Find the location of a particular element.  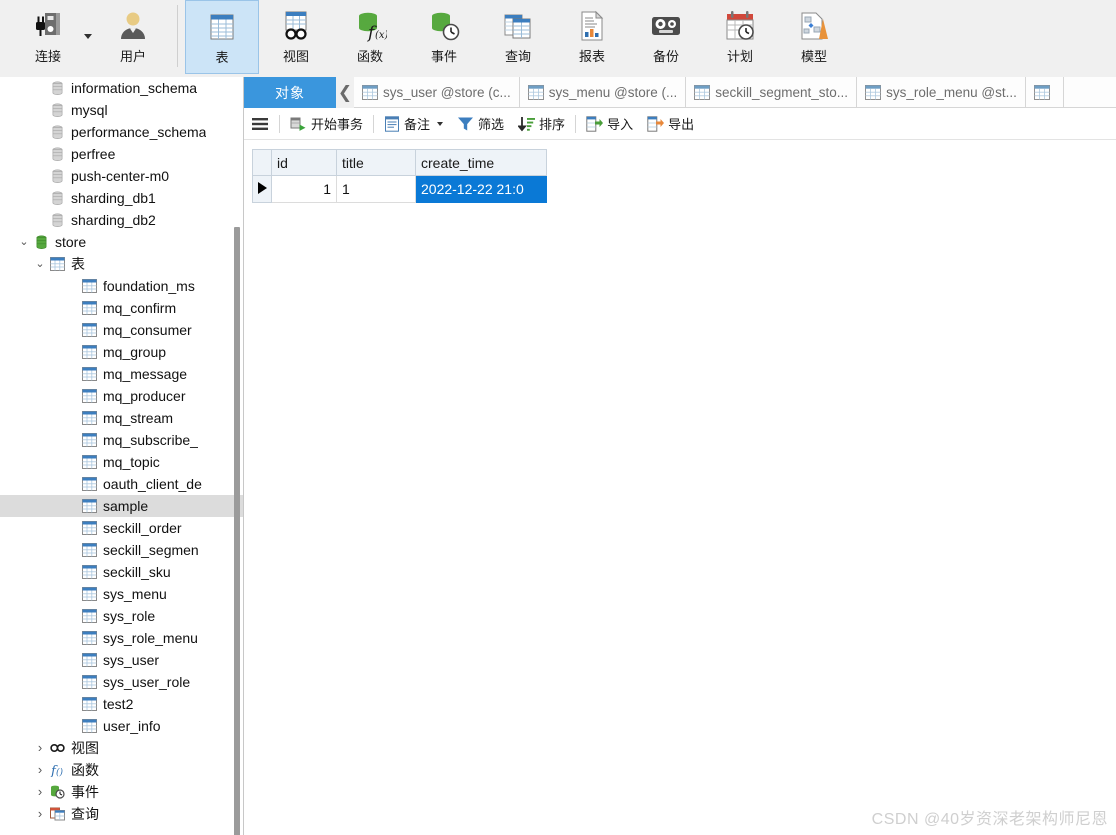

toolbar-button-view: 视图 is located at coordinates (296, 37).